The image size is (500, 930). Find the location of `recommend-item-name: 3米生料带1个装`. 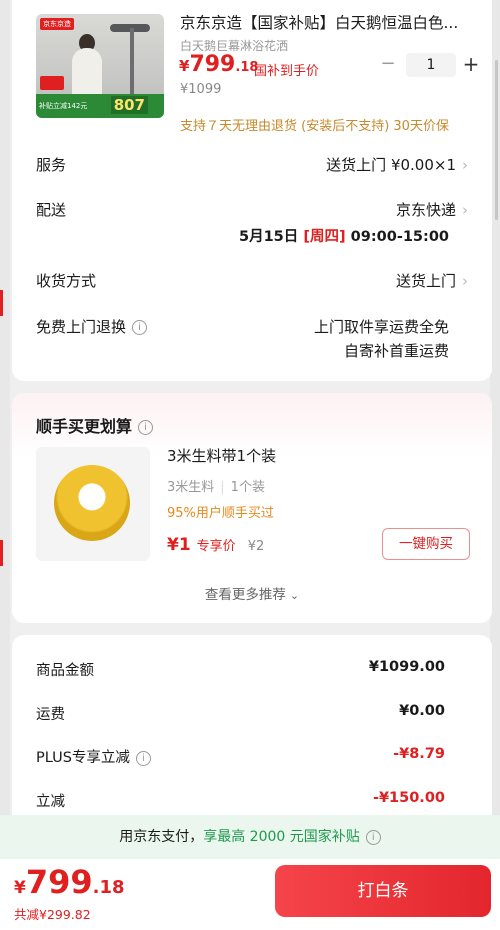

recommend-item-name: 3米生料带1个装 is located at coordinates (221, 455).